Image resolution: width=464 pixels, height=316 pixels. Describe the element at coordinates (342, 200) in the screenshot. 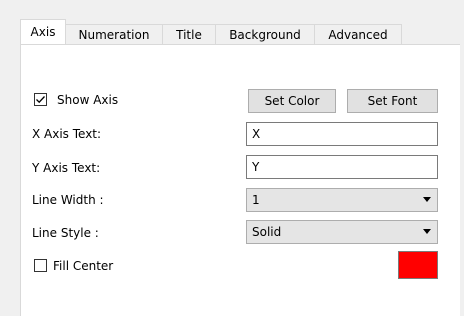

I see `line-width-select: 1` at that location.